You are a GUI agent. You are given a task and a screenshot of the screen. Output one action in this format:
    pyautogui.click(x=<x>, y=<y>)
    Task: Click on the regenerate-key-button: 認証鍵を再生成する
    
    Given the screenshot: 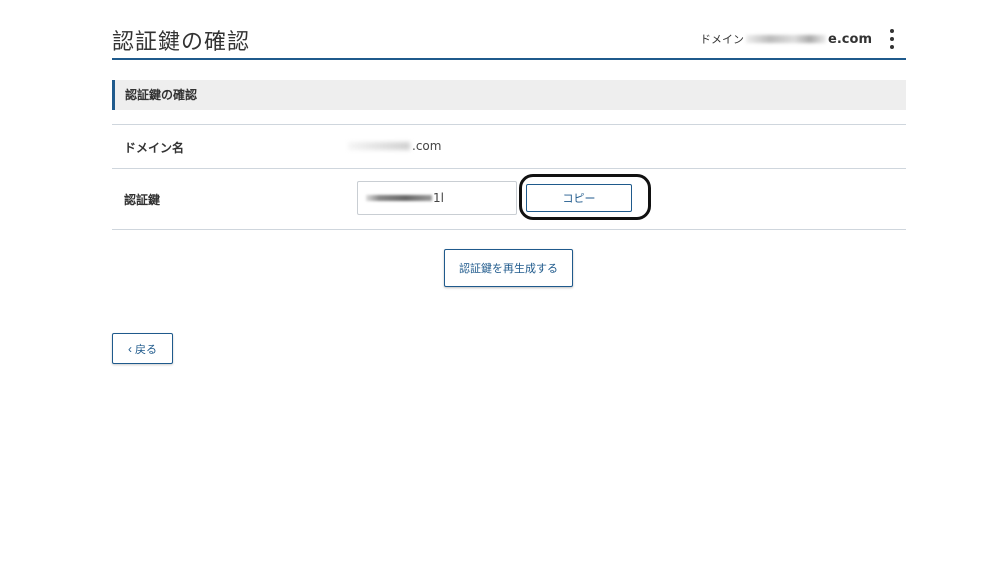 What is the action you would take?
    pyautogui.click(x=508, y=268)
    